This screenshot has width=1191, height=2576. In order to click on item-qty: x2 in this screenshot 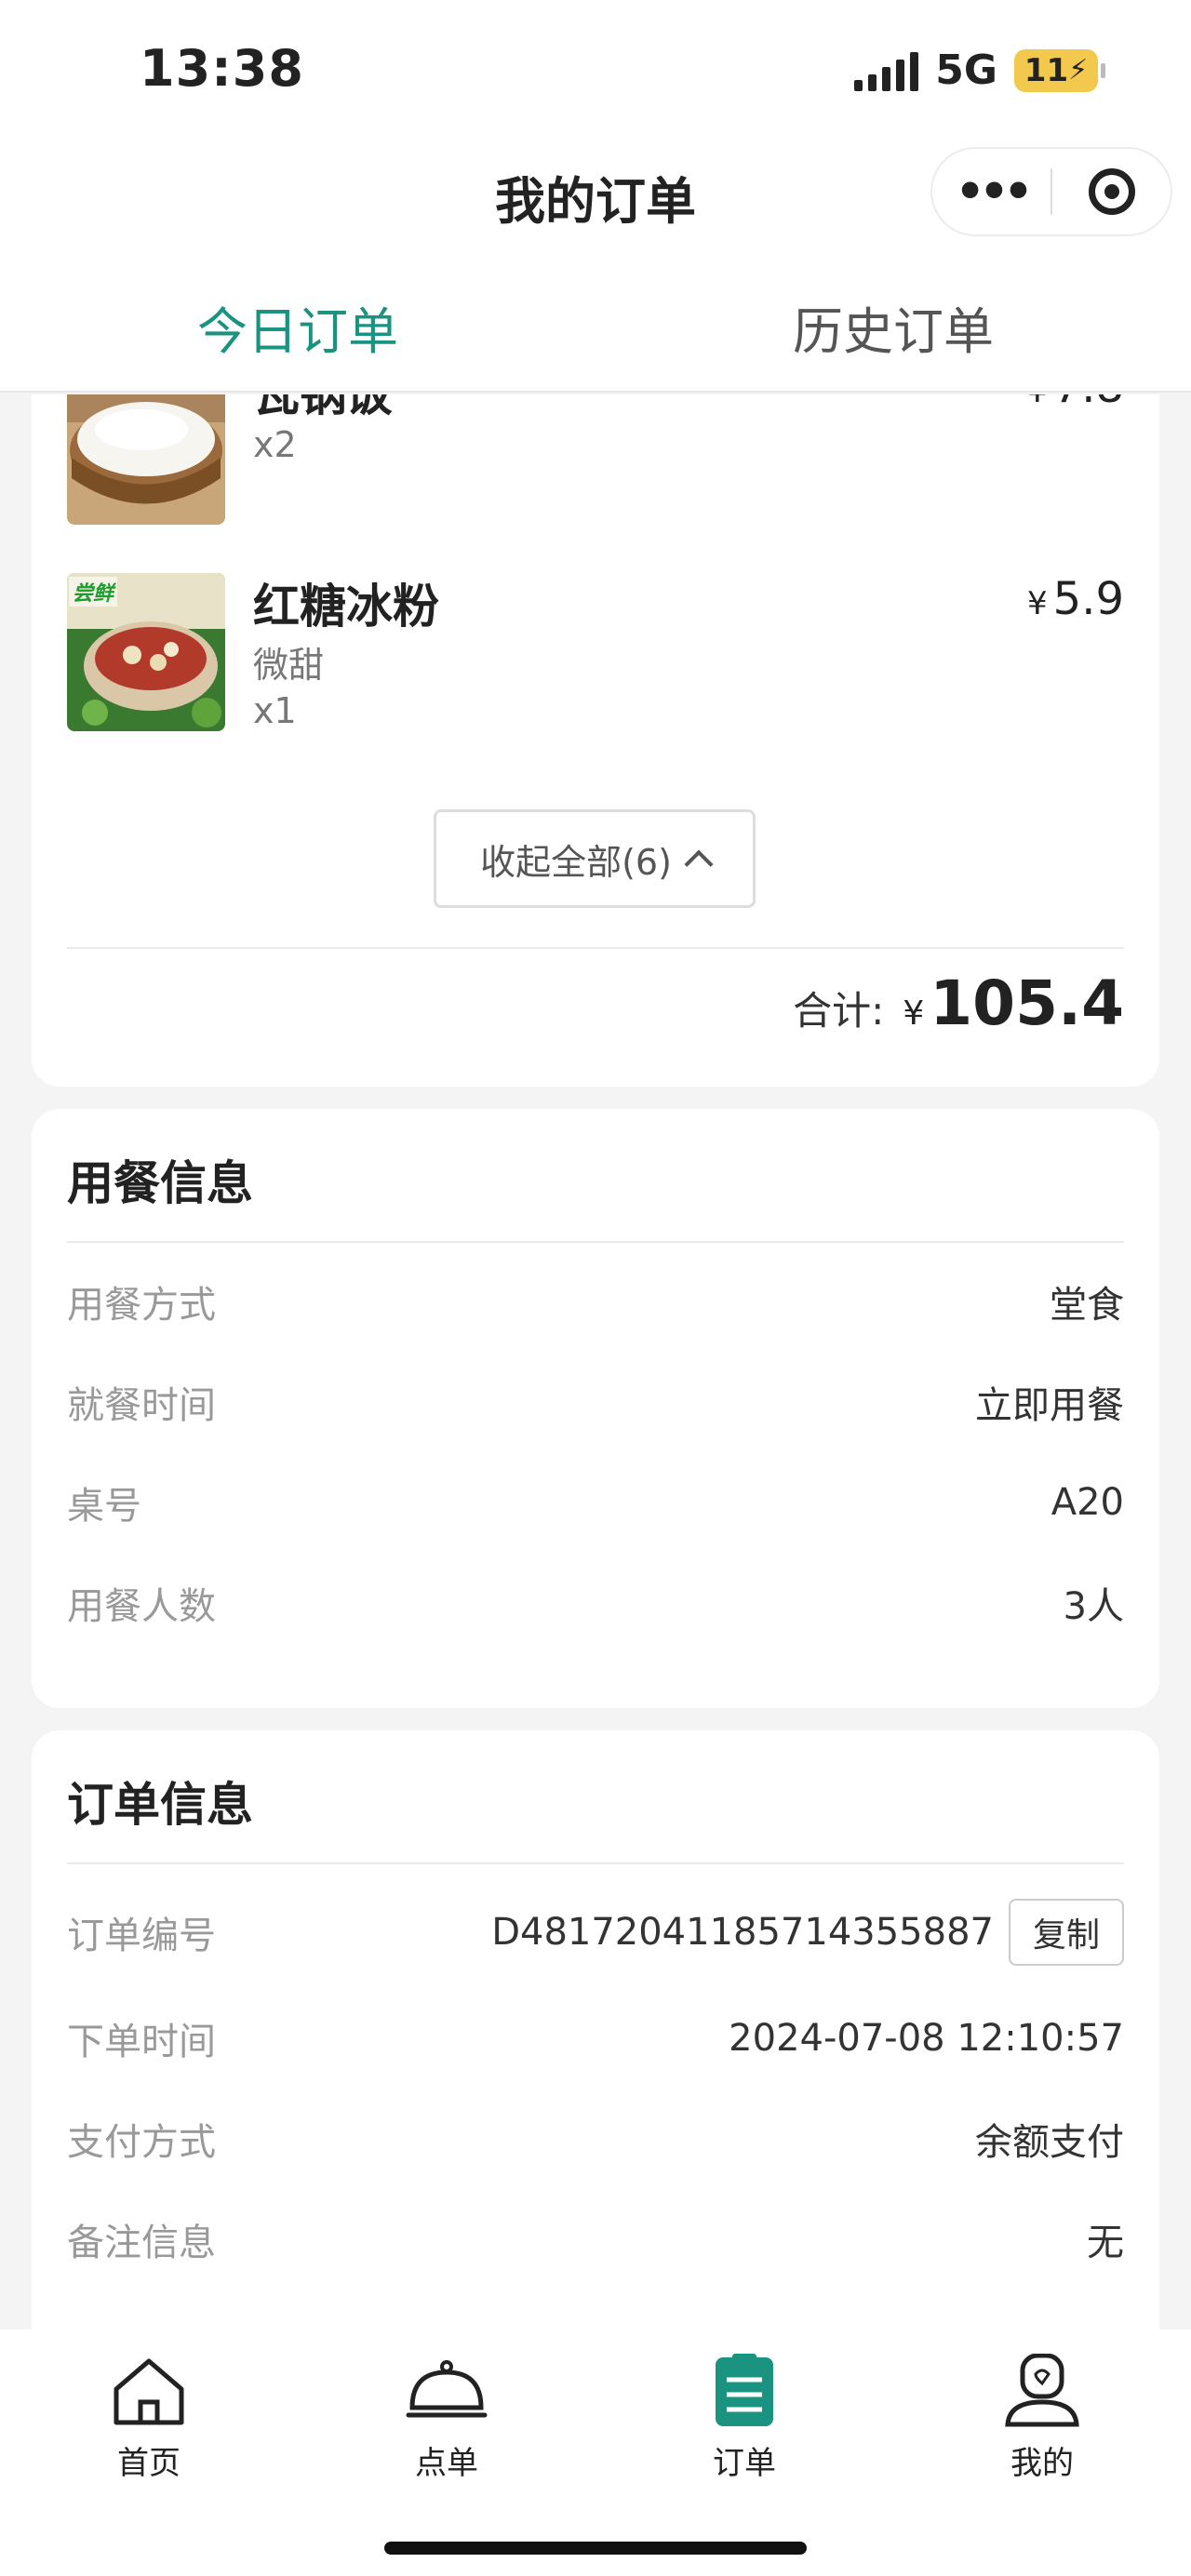, I will do `click(275, 444)`.